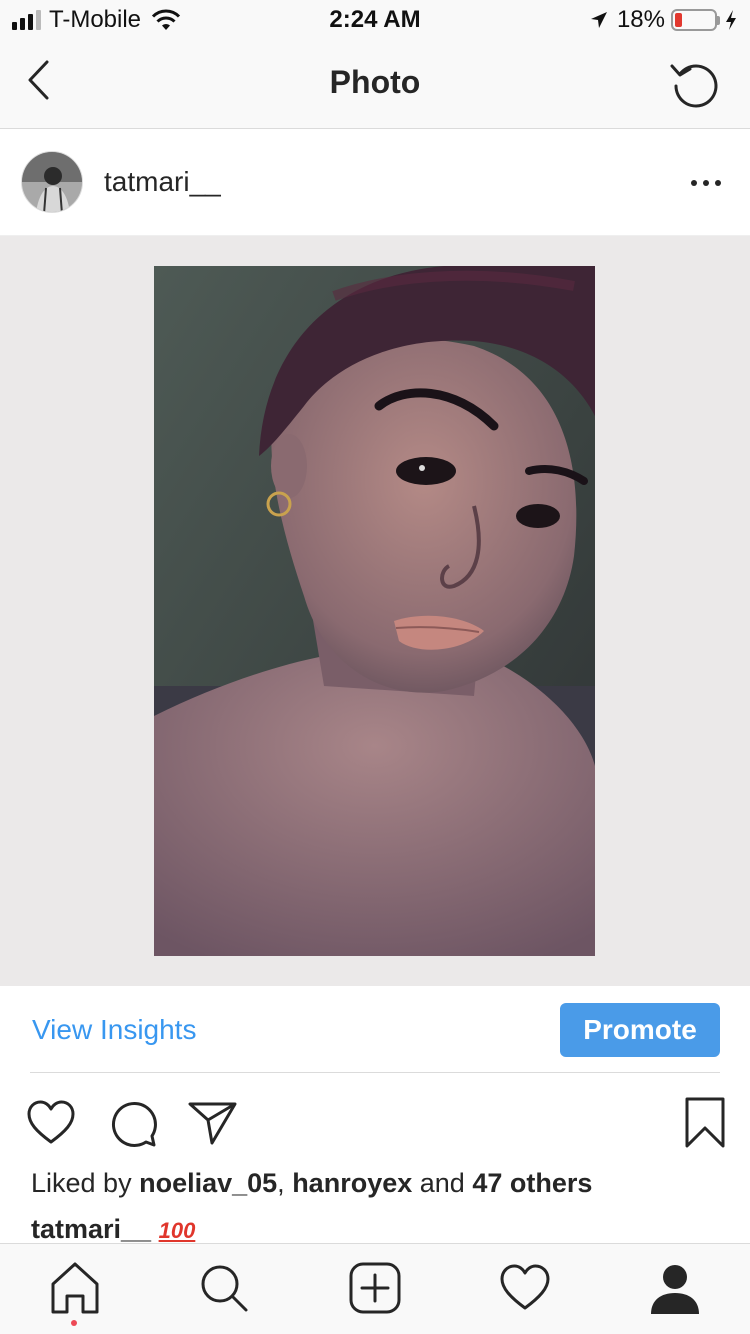 This screenshot has width=750, height=1334. What do you see at coordinates (694, 20) in the screenshot?
I see `battery-icon` at bounding box center [694, 20].